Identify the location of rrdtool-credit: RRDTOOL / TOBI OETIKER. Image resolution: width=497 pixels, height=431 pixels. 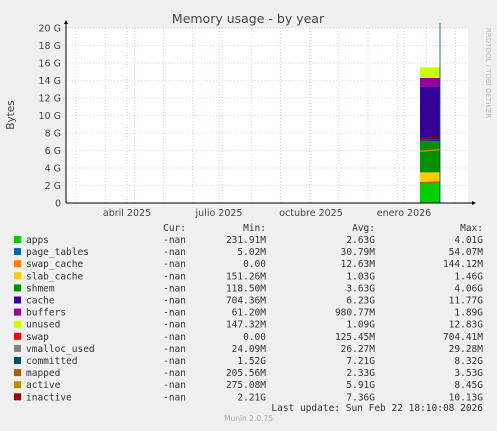
(488, 73).